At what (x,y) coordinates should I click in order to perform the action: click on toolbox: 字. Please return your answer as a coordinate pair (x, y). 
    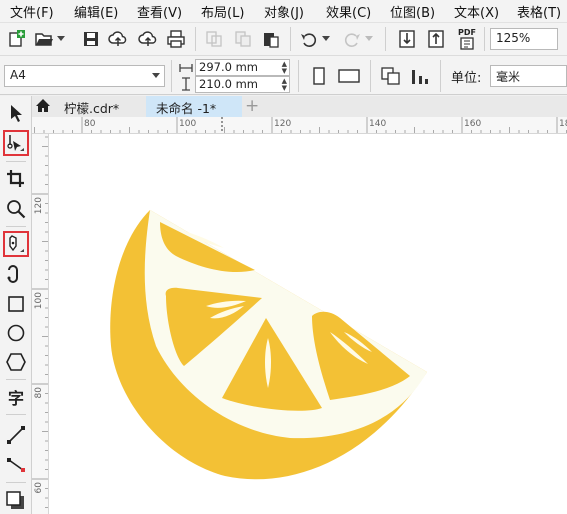
    Looking at the image, I should click on (16, 305).